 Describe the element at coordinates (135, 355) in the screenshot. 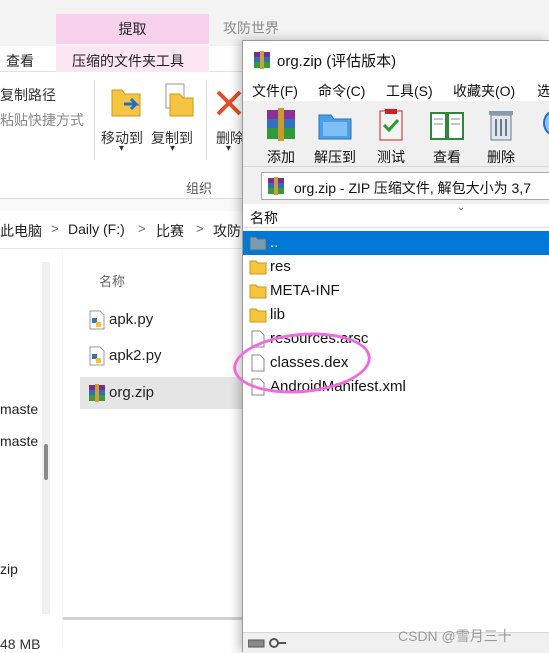

I see `file-name: apk2.py` at that location.